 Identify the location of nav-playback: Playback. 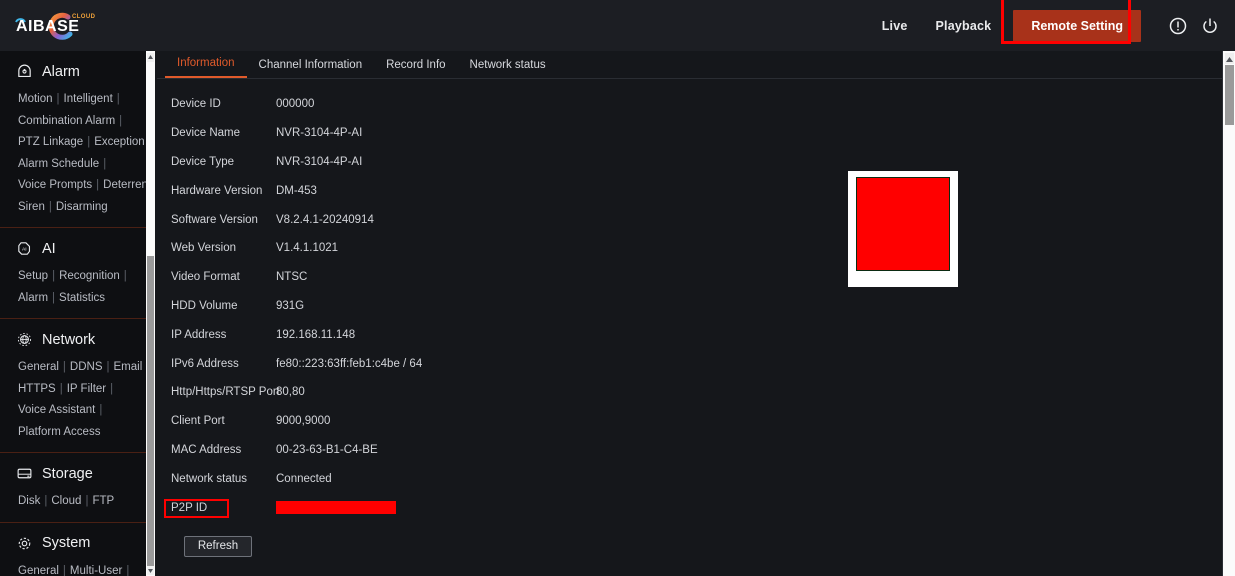
(964, 26).